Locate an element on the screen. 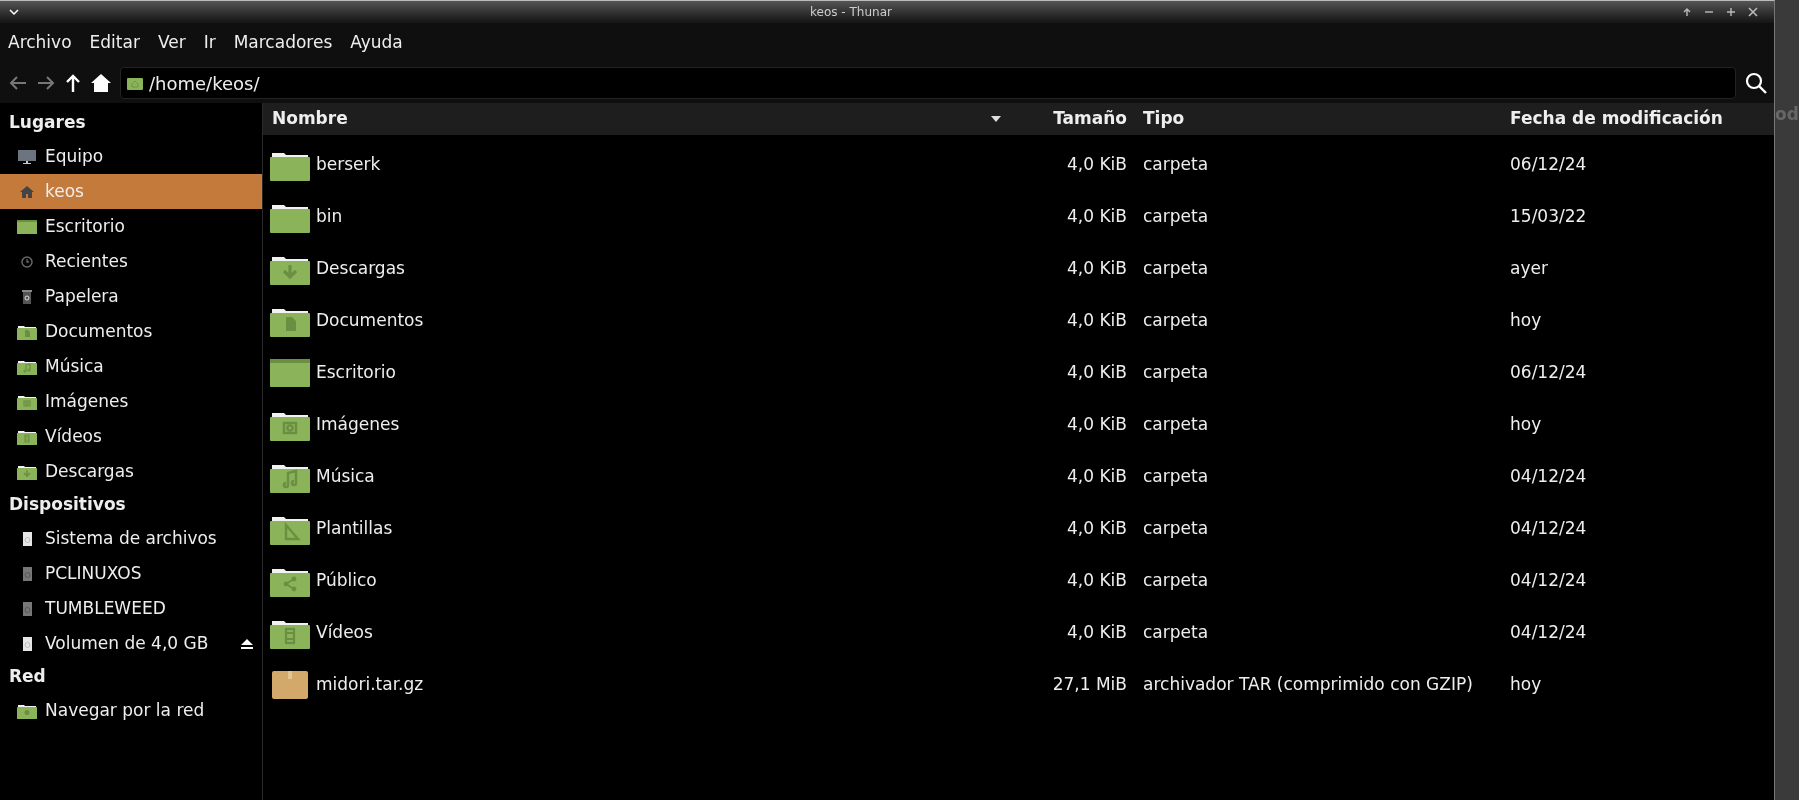  sidebar-item: PCLINUXOS is located at coordinates (131, 573).